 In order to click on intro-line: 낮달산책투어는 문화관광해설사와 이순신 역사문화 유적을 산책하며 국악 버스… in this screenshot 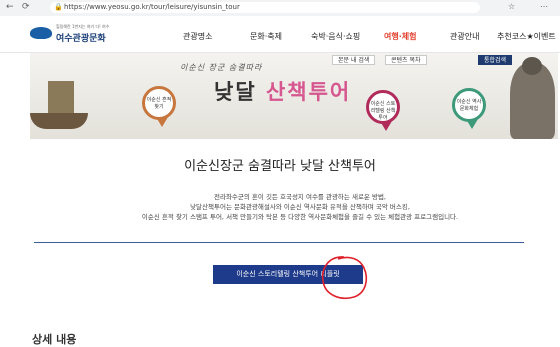, I will do `click(300, 207)`.